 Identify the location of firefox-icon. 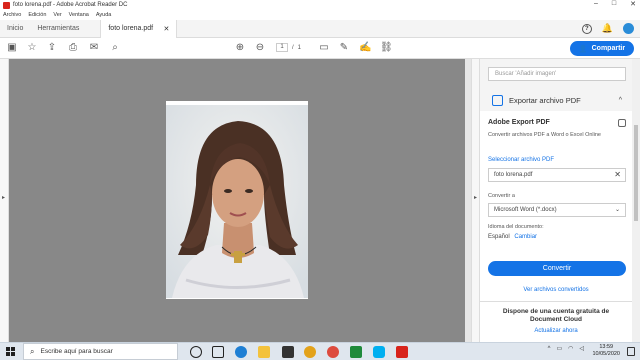
(310, 352).